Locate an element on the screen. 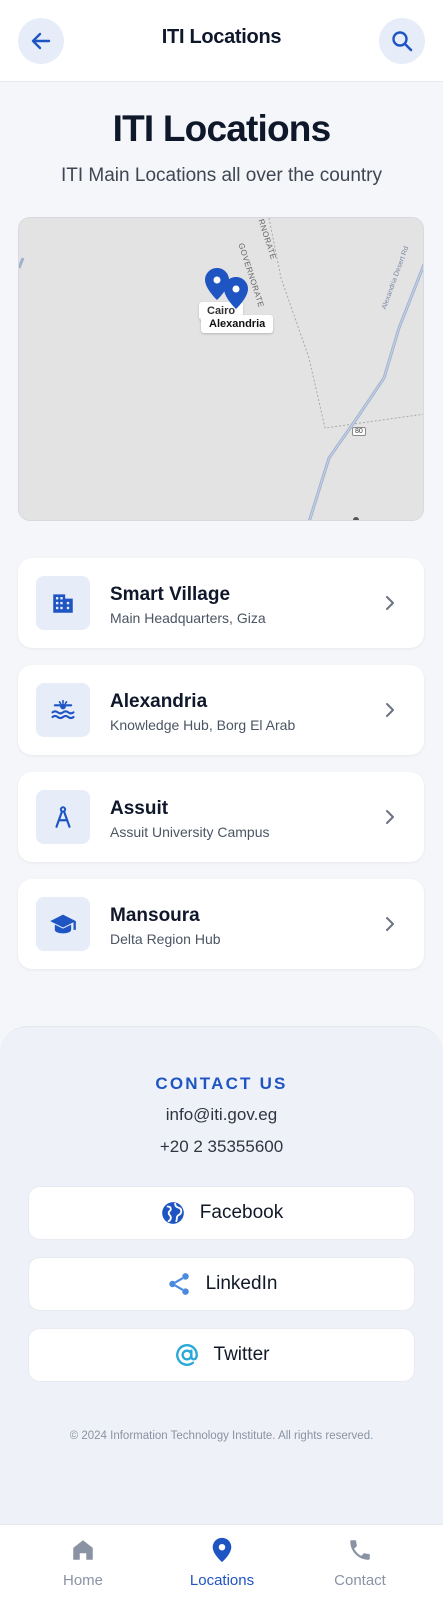 The height and width of the screenshot is (1600, 443). building-icon is located at coordinates (63, 603).